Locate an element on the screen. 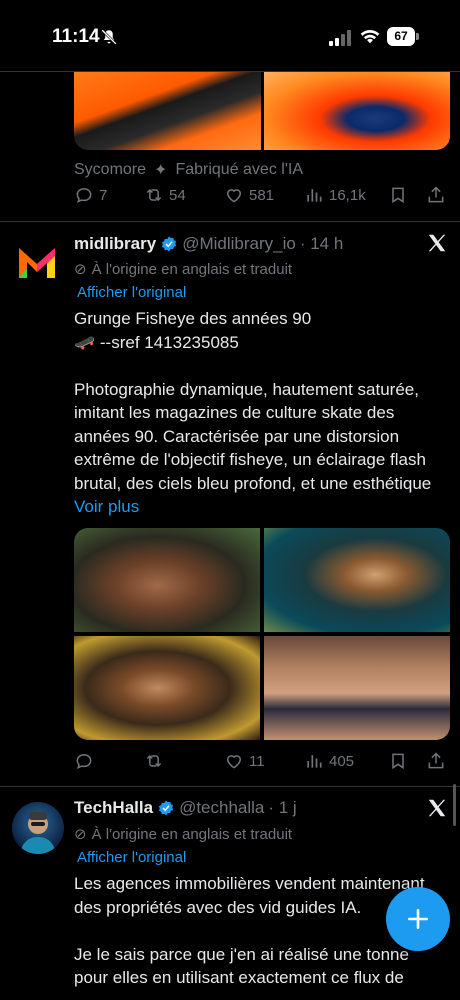  status-time: 11:14 is located at coordinates (76, 36).